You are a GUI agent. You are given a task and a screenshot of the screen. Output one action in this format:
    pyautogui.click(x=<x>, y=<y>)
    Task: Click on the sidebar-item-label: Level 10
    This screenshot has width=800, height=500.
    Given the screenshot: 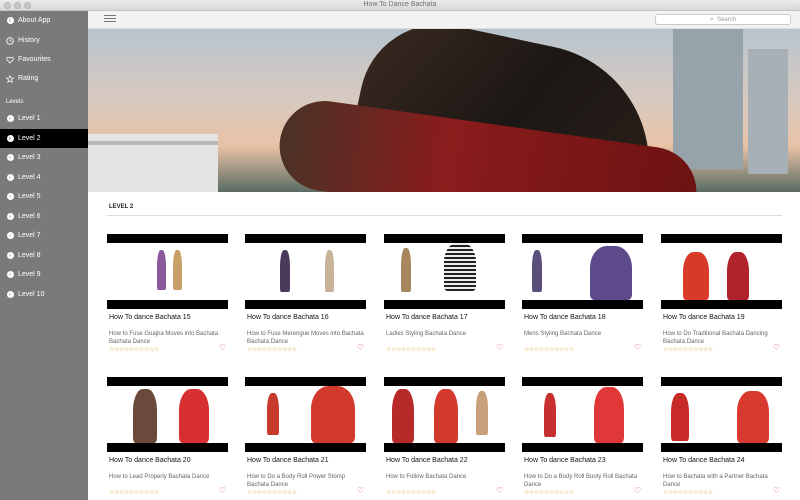 What is the action you would take?
    pyautogui.click(x=31, y=294)
    